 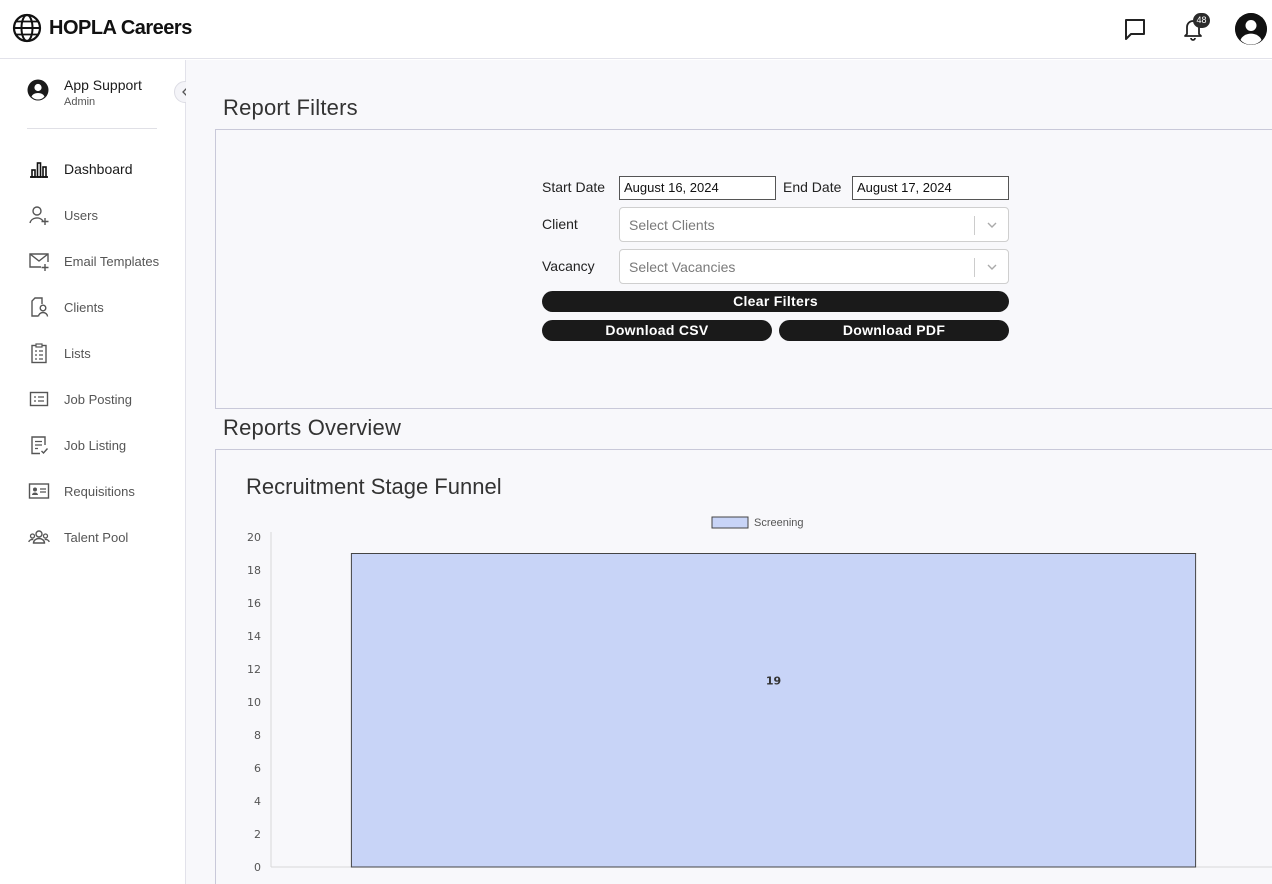 I want to click on job-listing-icon, so click(x=40, y=445).